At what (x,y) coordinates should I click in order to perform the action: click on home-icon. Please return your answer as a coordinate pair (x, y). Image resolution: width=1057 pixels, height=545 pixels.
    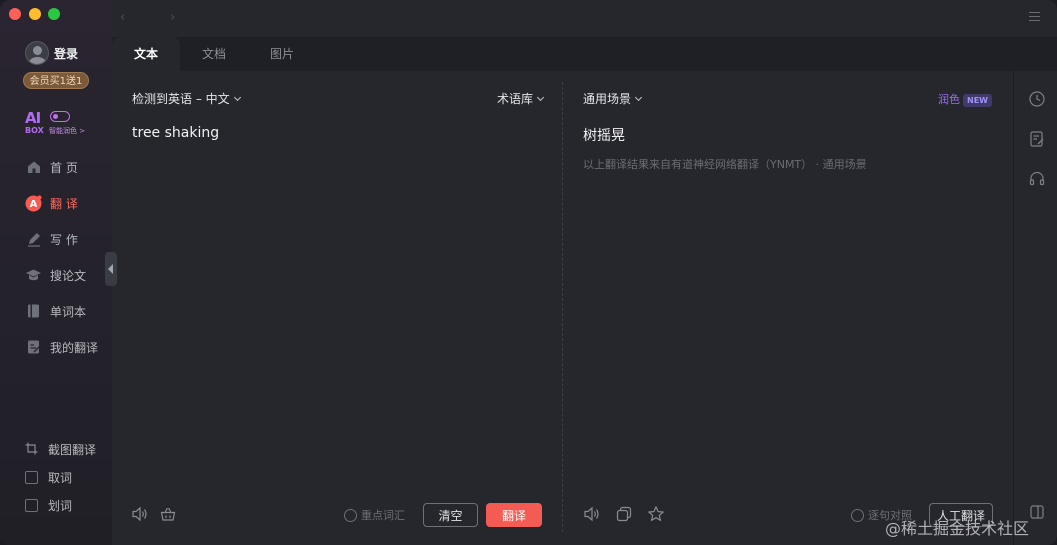
    Looking at the image, I should click on (33, 167).